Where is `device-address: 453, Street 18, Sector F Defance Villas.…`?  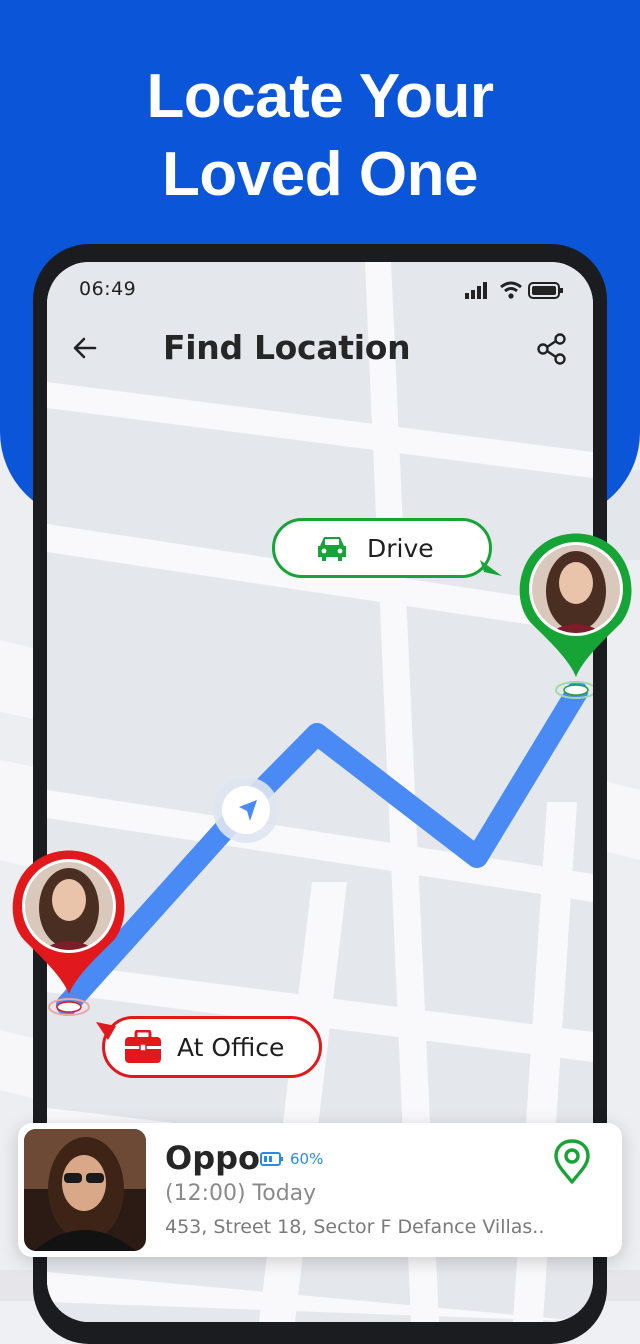 device-address: 453, Street 18, Sector F Defance Villas.… is located at coordinates (355, 1227).